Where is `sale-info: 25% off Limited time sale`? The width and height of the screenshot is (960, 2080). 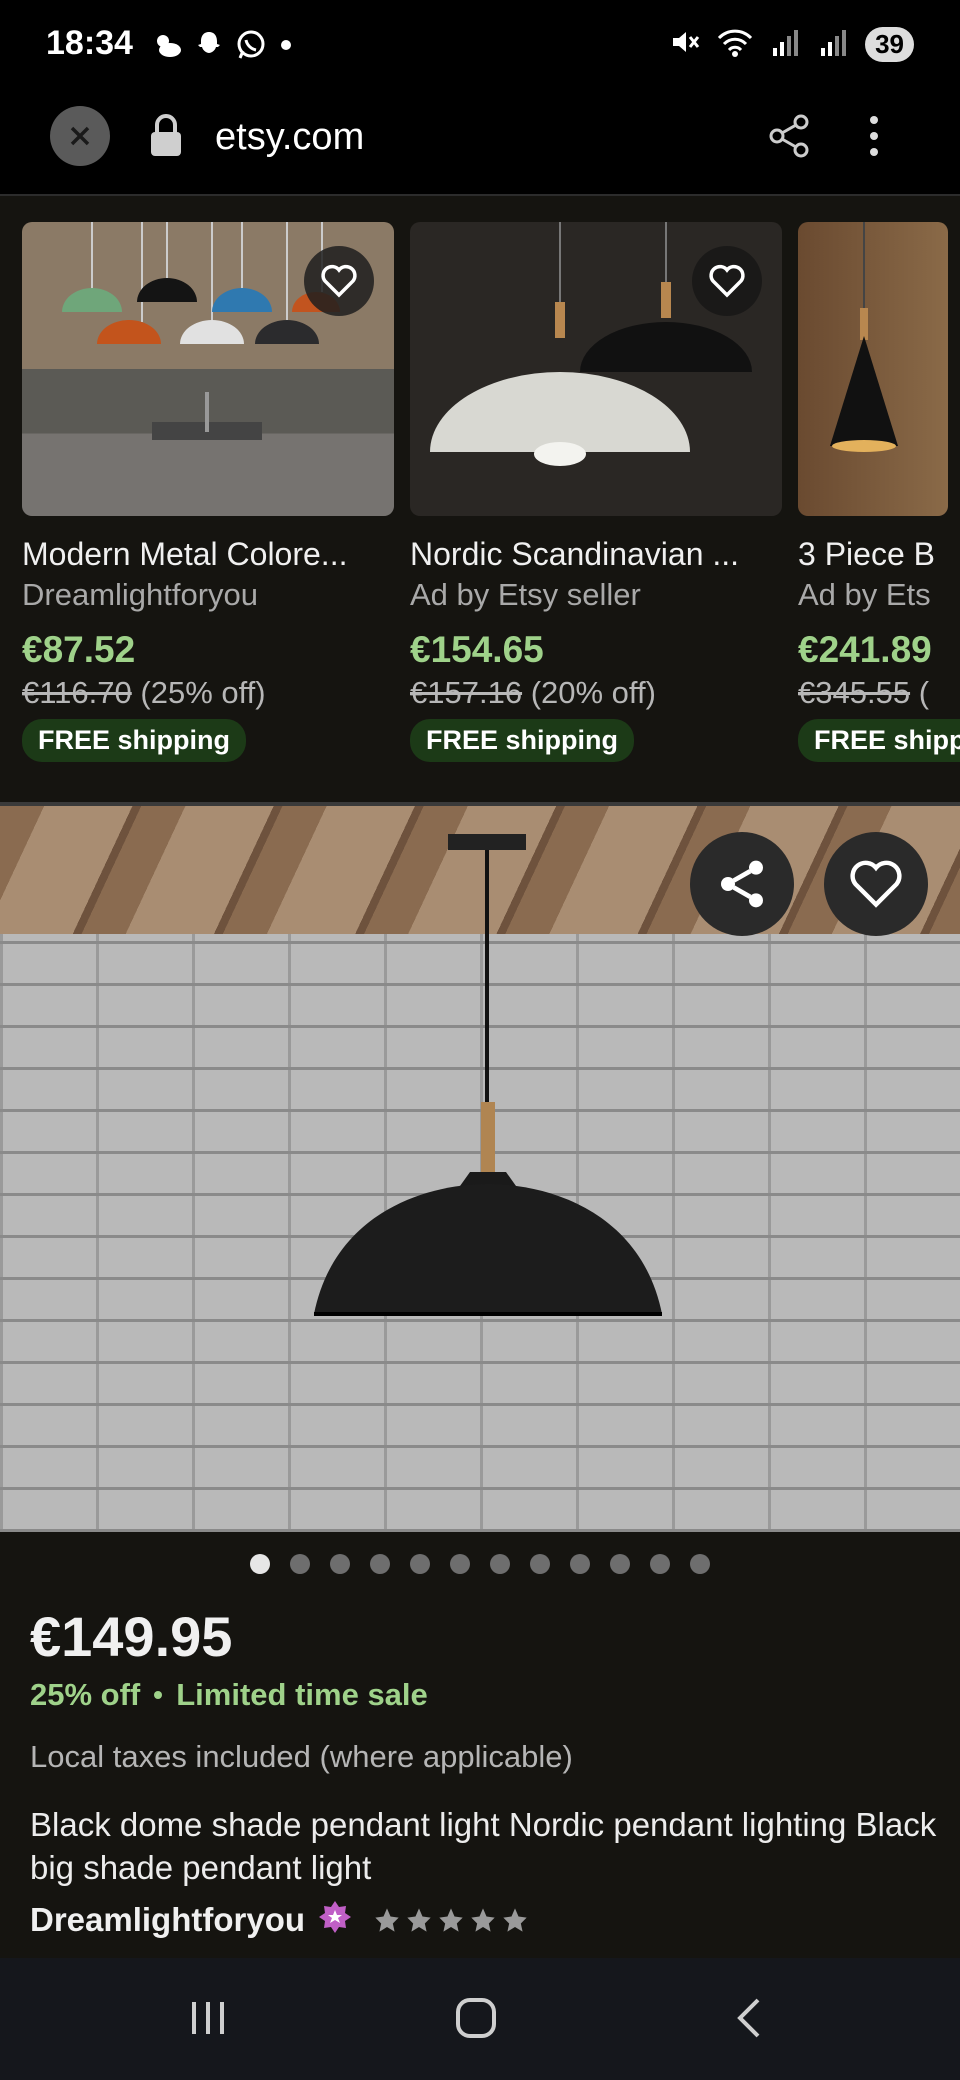 sale-info: 25% off Limited time sale is located at coordinates (485, 1695).